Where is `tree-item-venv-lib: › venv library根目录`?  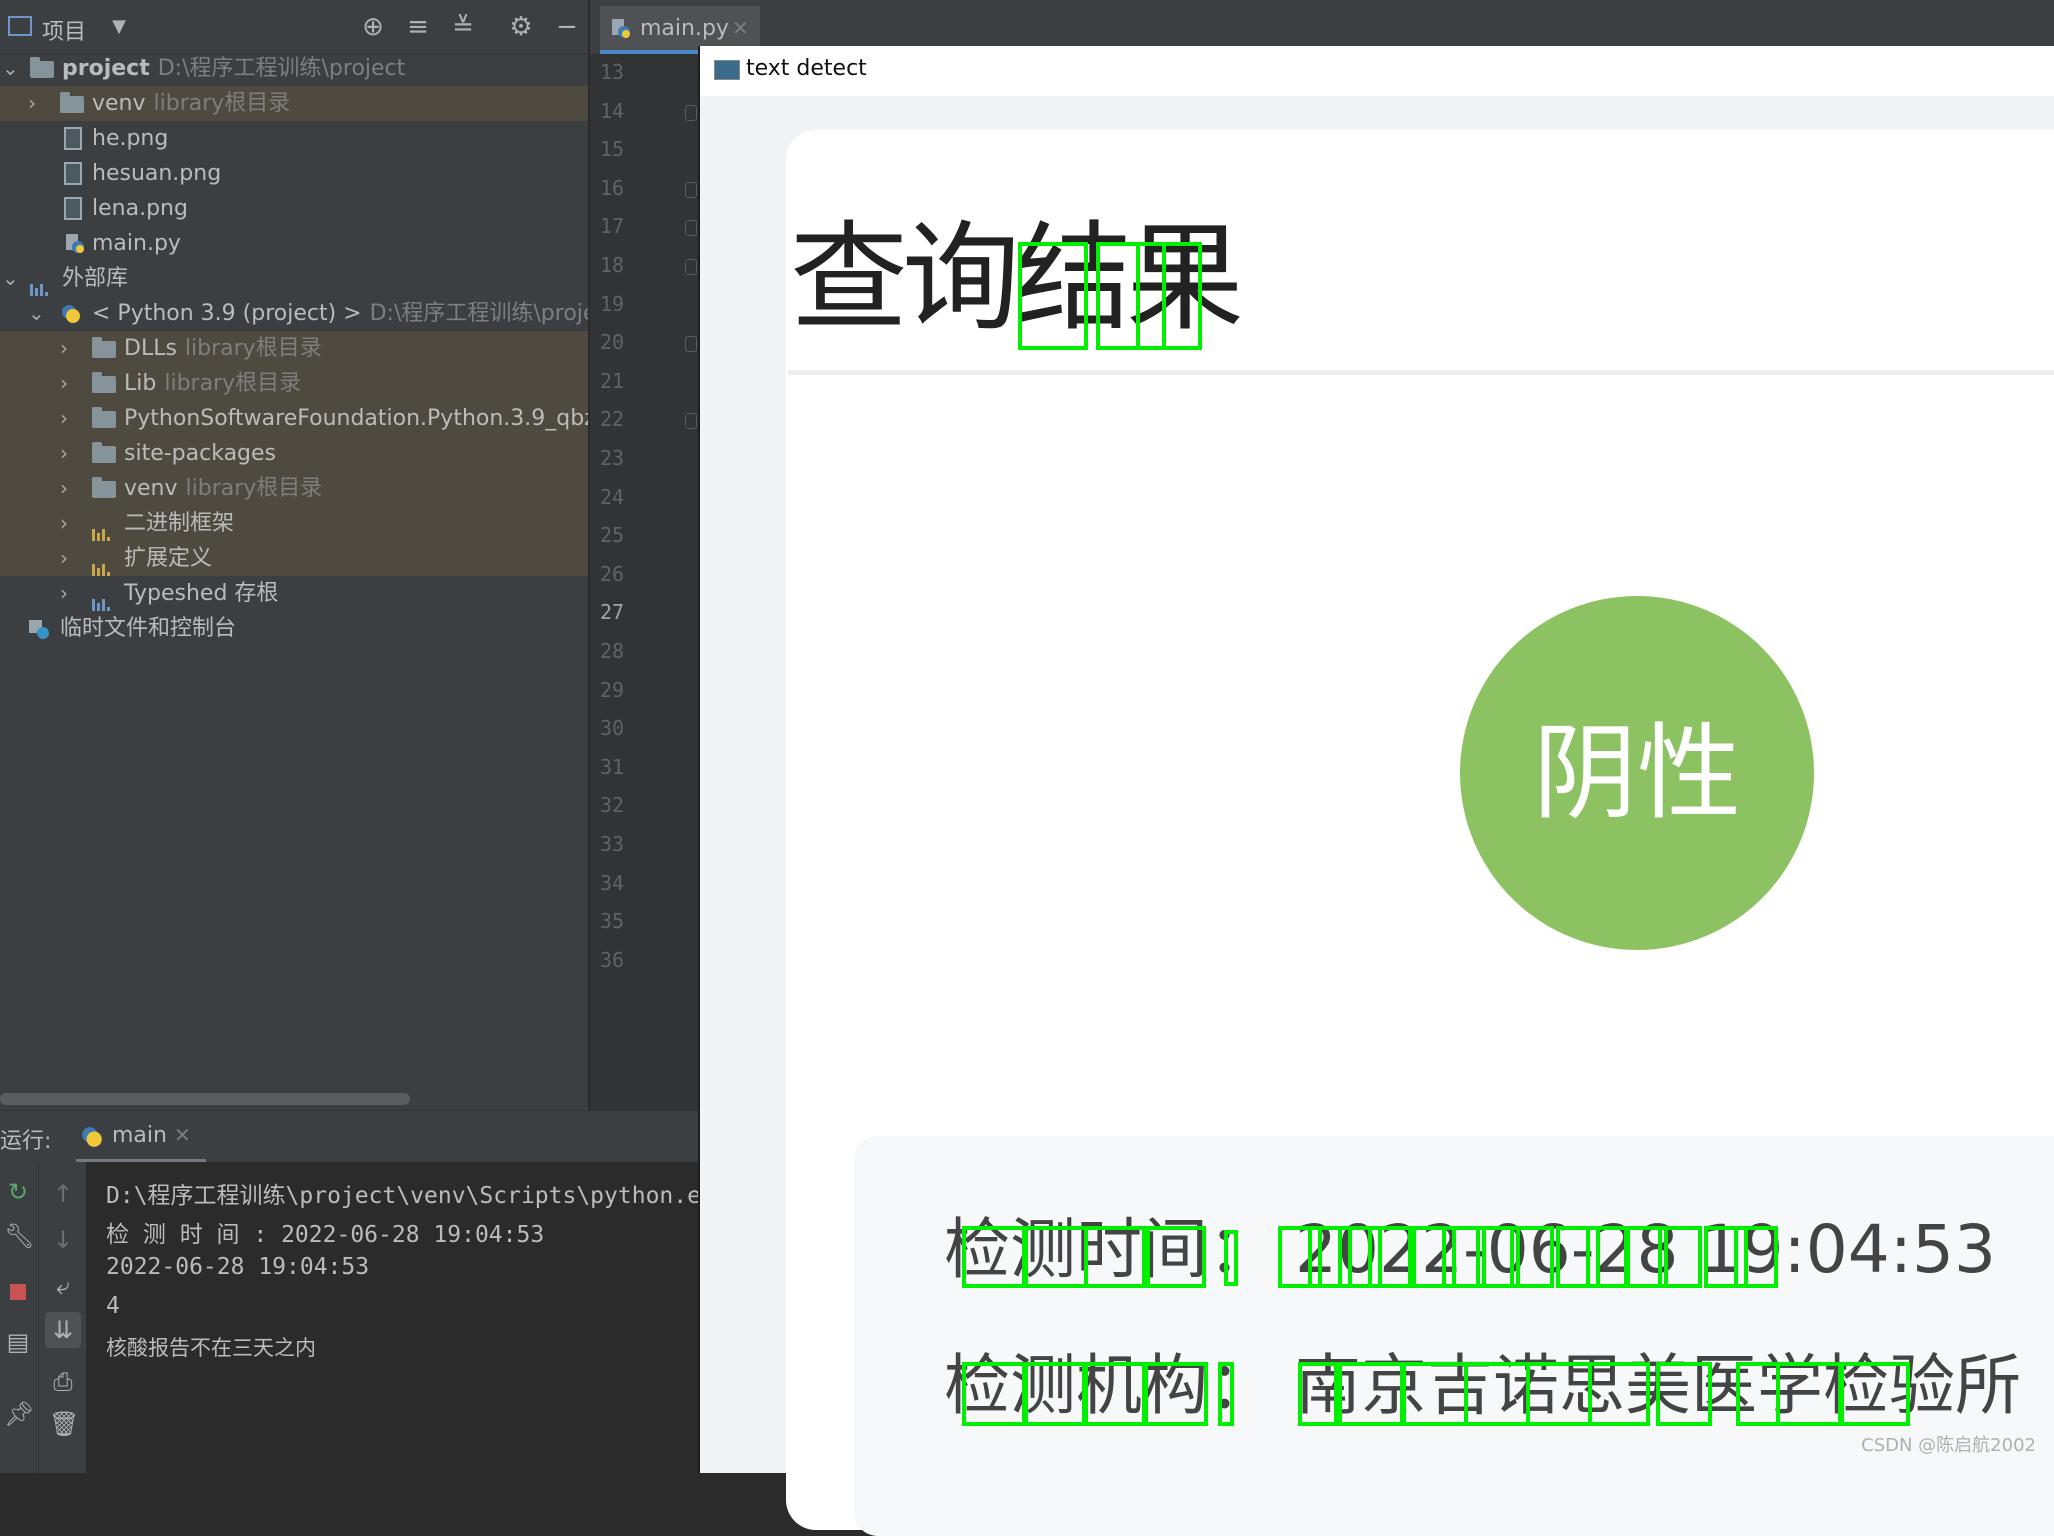 tree-item-venv-lib: › venv library根目录 is located at coordinates (294, 488).